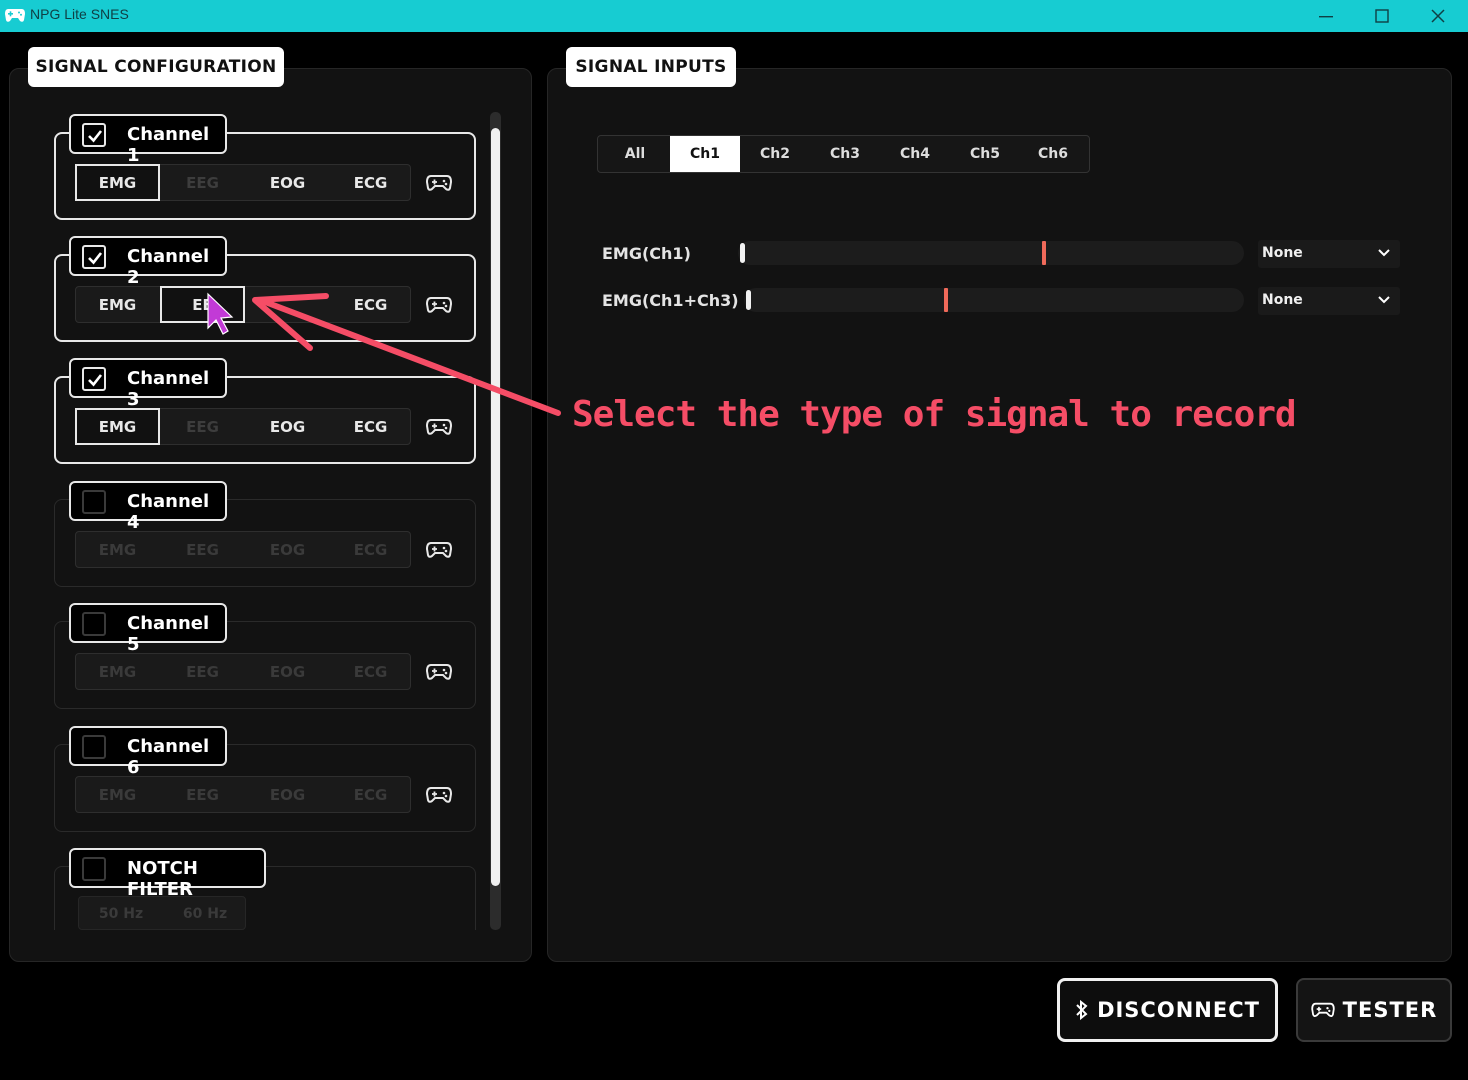  What do you see at coordinates (117, 549) in the screenshot?
I see `channel-4-emg-option: EMG` at bounding box center [117, 549].